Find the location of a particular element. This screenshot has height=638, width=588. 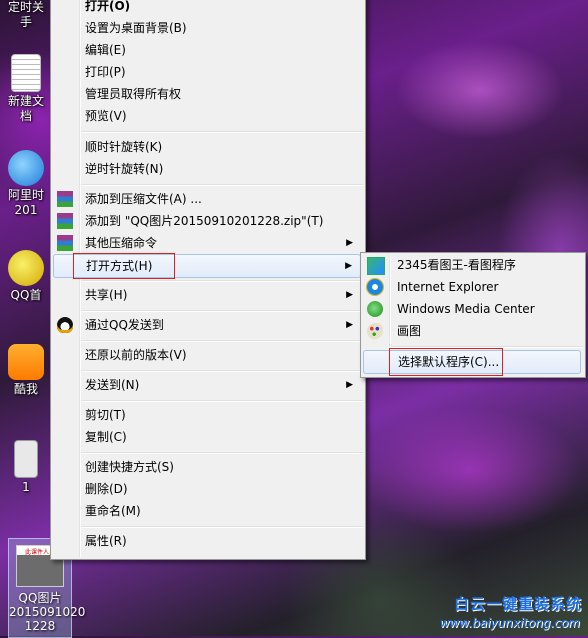

paint-icon is located at coordinates (375, 331).